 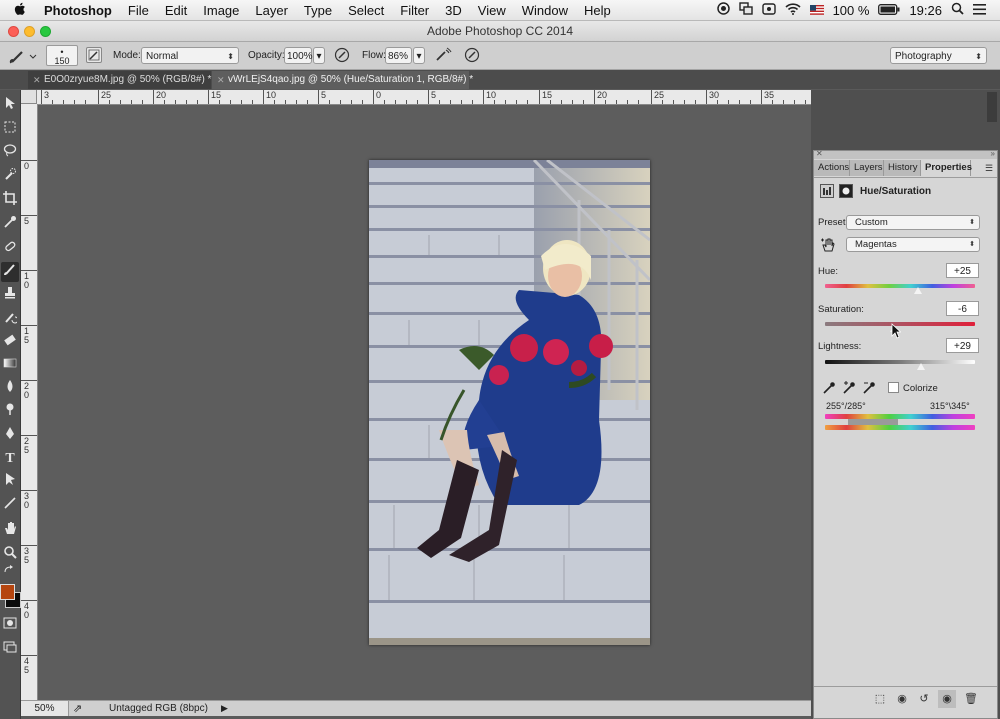 What do you see at coordinates (29, 97) in the screenshot?
I see `ruler-origin` at bounding box center [29, 97].